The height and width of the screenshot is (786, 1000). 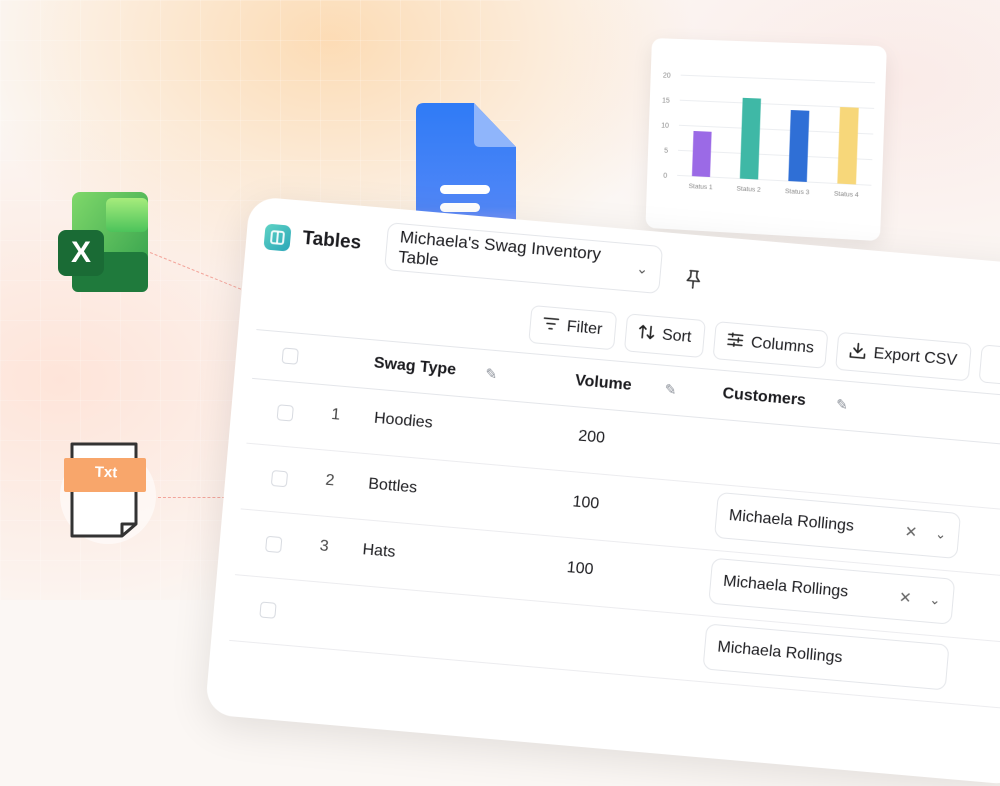 I want to click on row-number: 1, so click(x=335, y=414).